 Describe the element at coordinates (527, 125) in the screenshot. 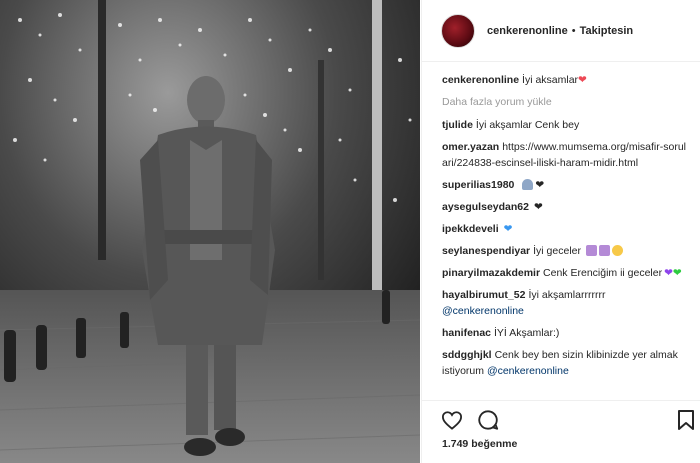

I see `comment-text: İyi akşamlar Cenk bey` at that location.